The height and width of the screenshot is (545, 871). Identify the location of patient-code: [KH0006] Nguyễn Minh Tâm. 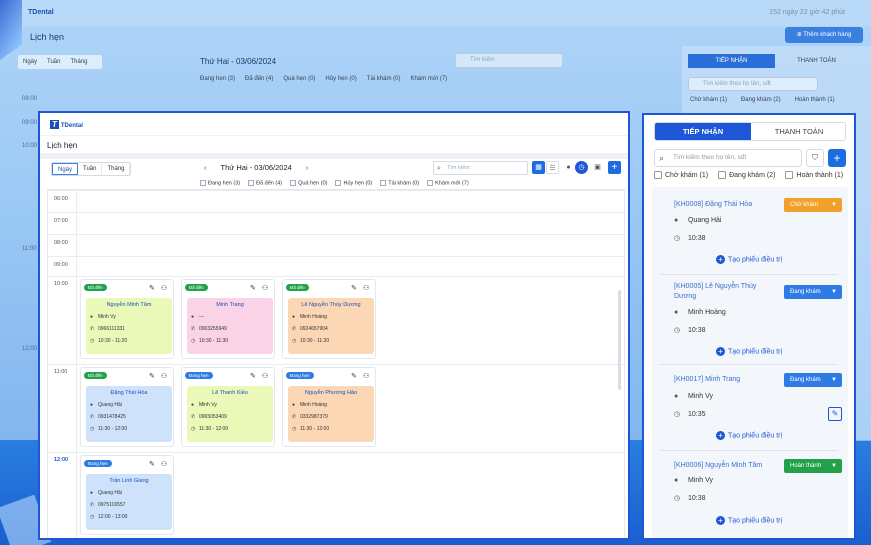
(724, 466).